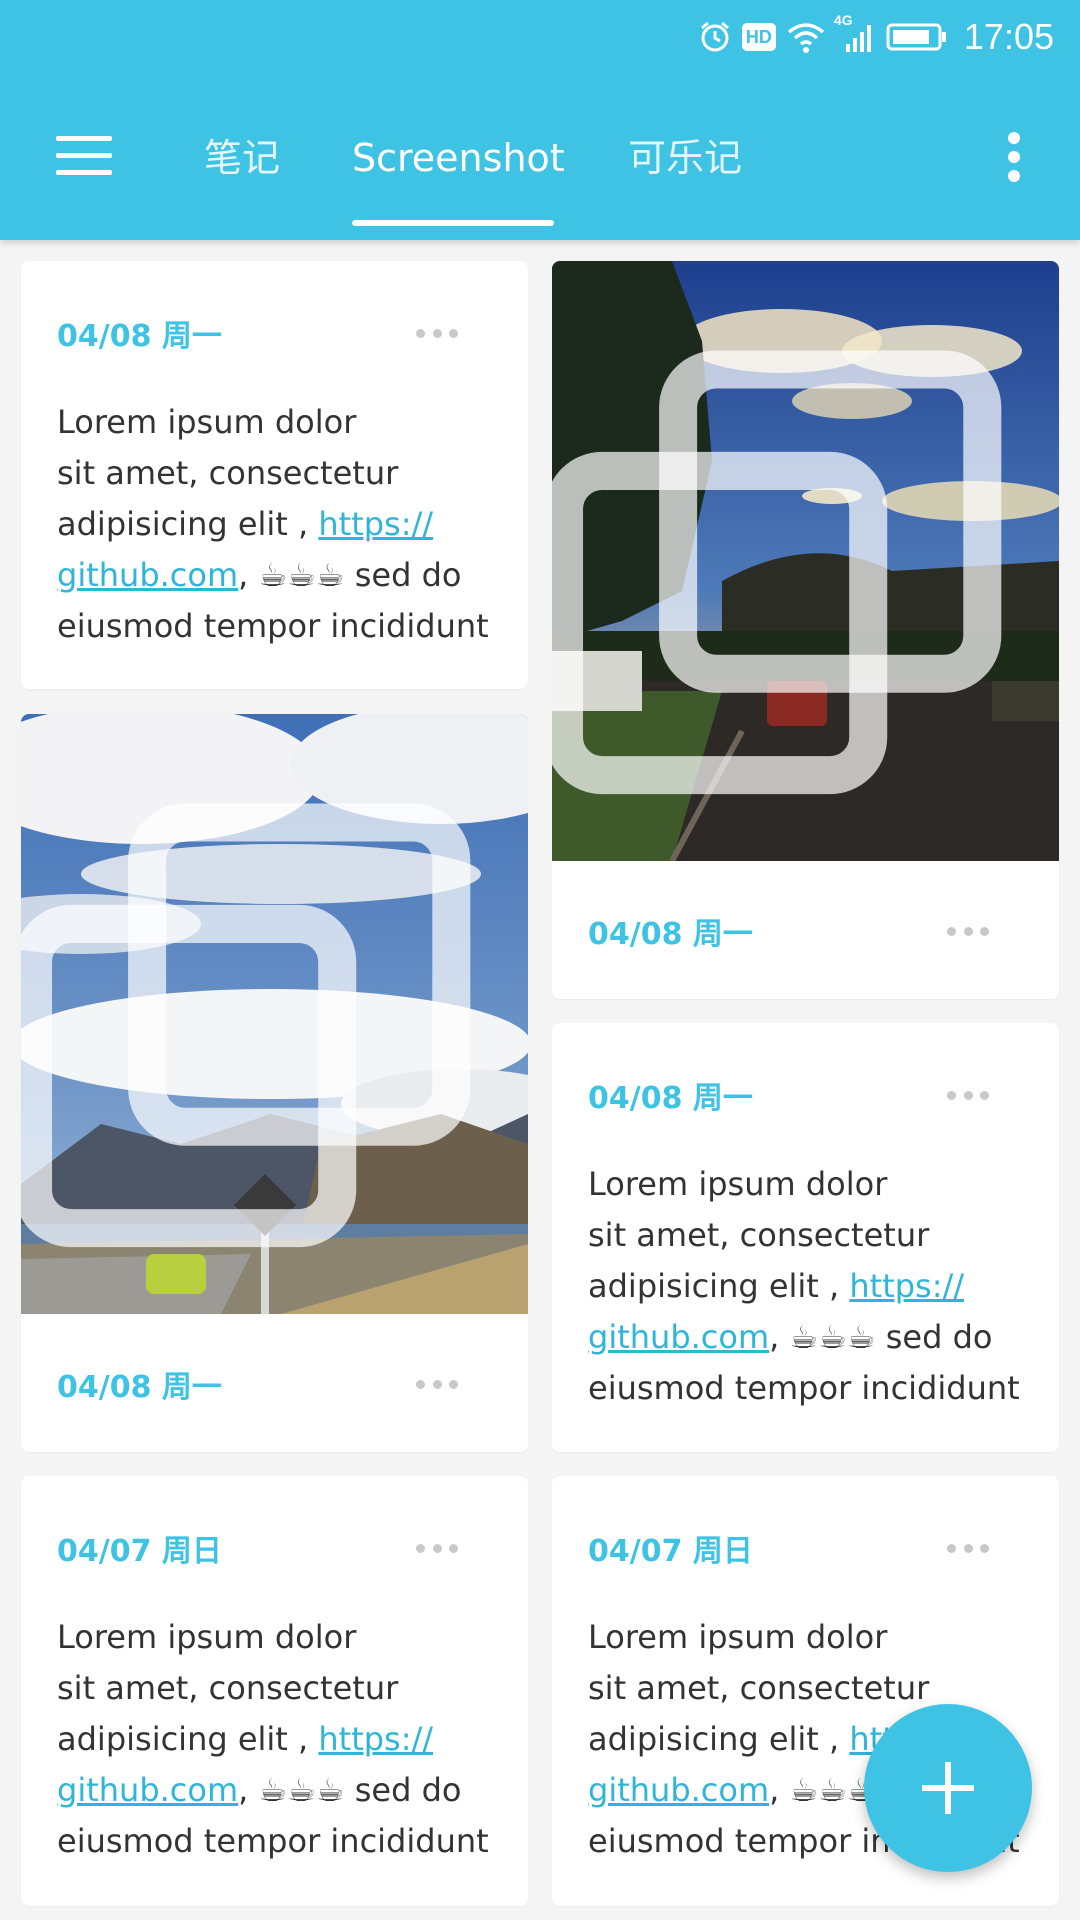  What do you see at coordinates (685, 158) in the screenshot?
I see `tab-cola-notes: 可乐记` at bounding box center [685, 158].